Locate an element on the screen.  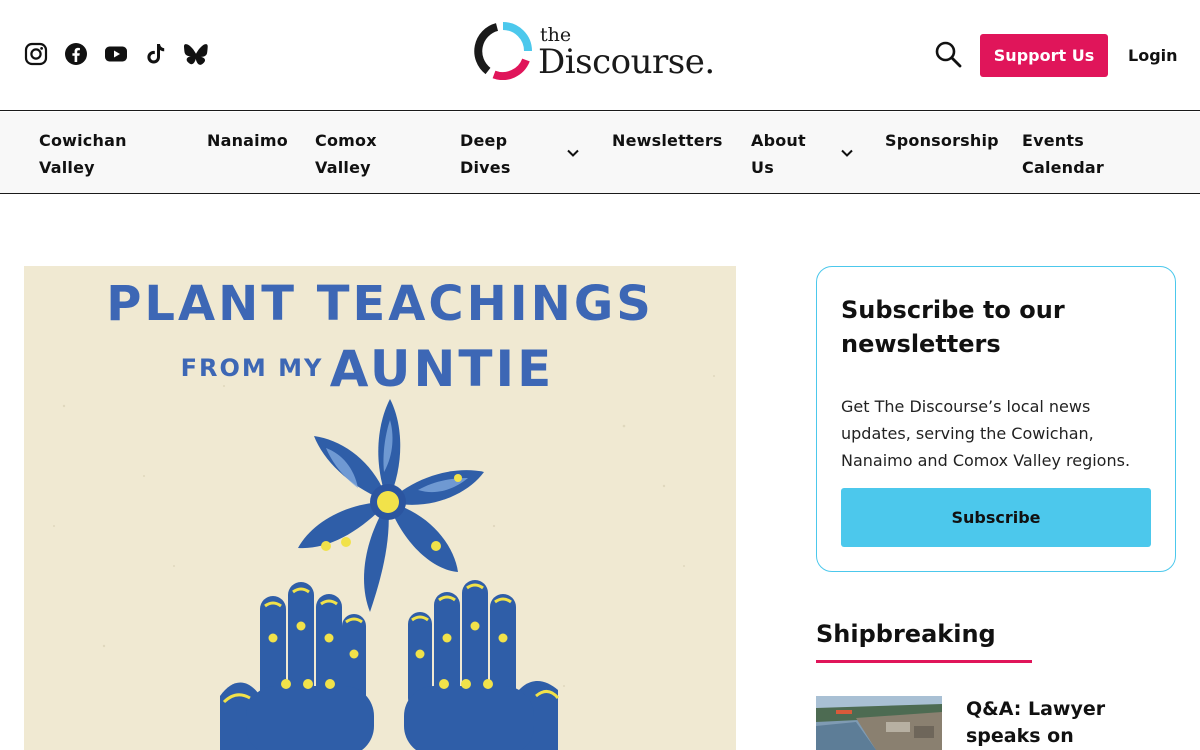
nav-item-nanaimo: Nanaimo is located at coordinates (247, 140).